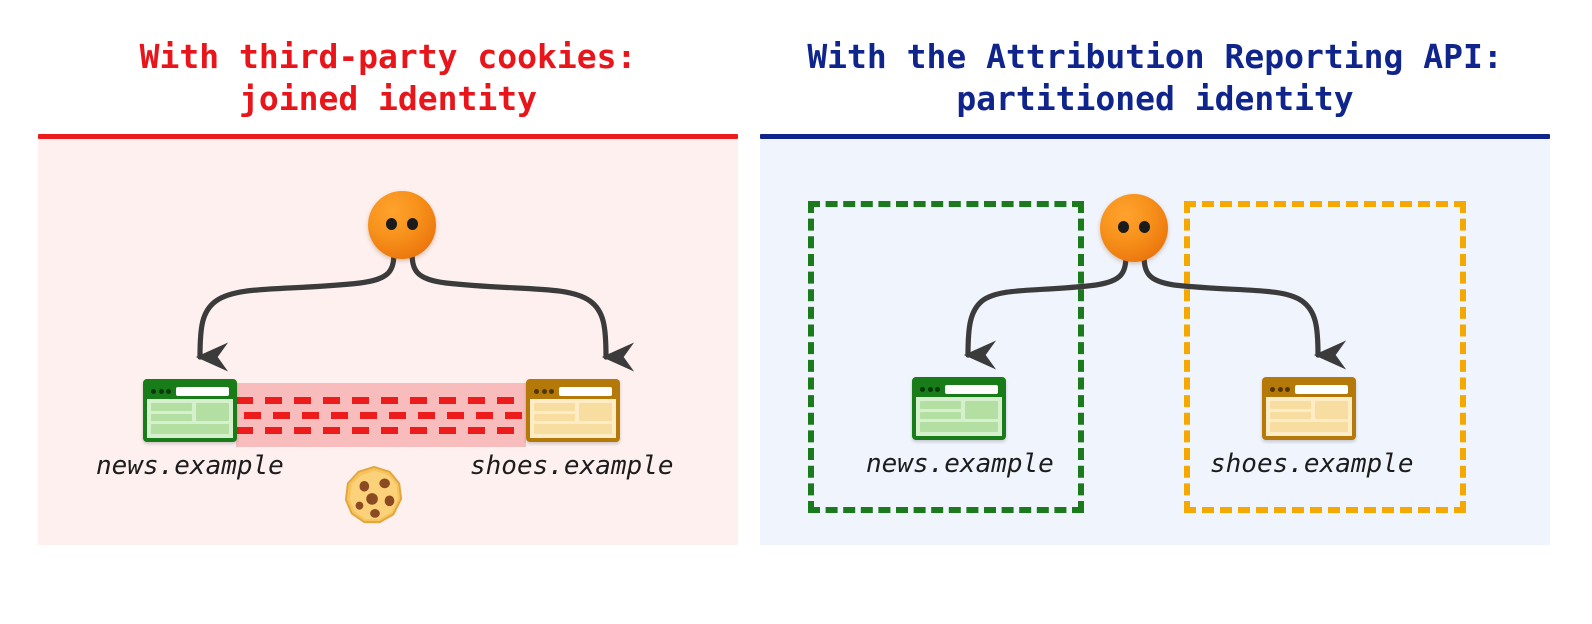  Describe the element at coordinates (522, 310) in the screenshot. I see `arrow-to-shoes-example` at that location.